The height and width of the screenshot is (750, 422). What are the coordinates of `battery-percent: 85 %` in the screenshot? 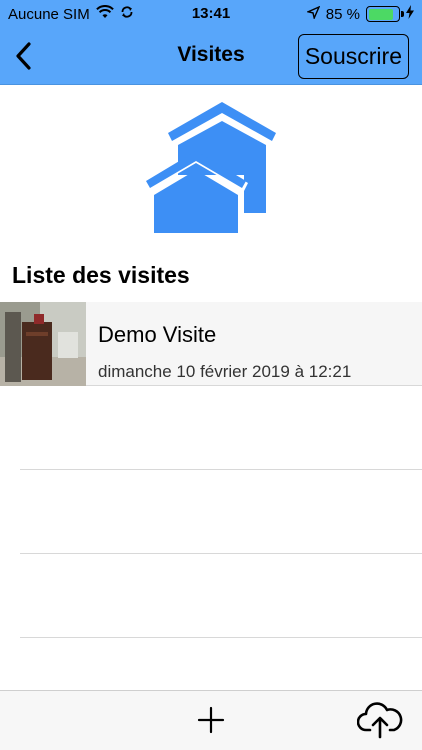 It's located at (342, 14).